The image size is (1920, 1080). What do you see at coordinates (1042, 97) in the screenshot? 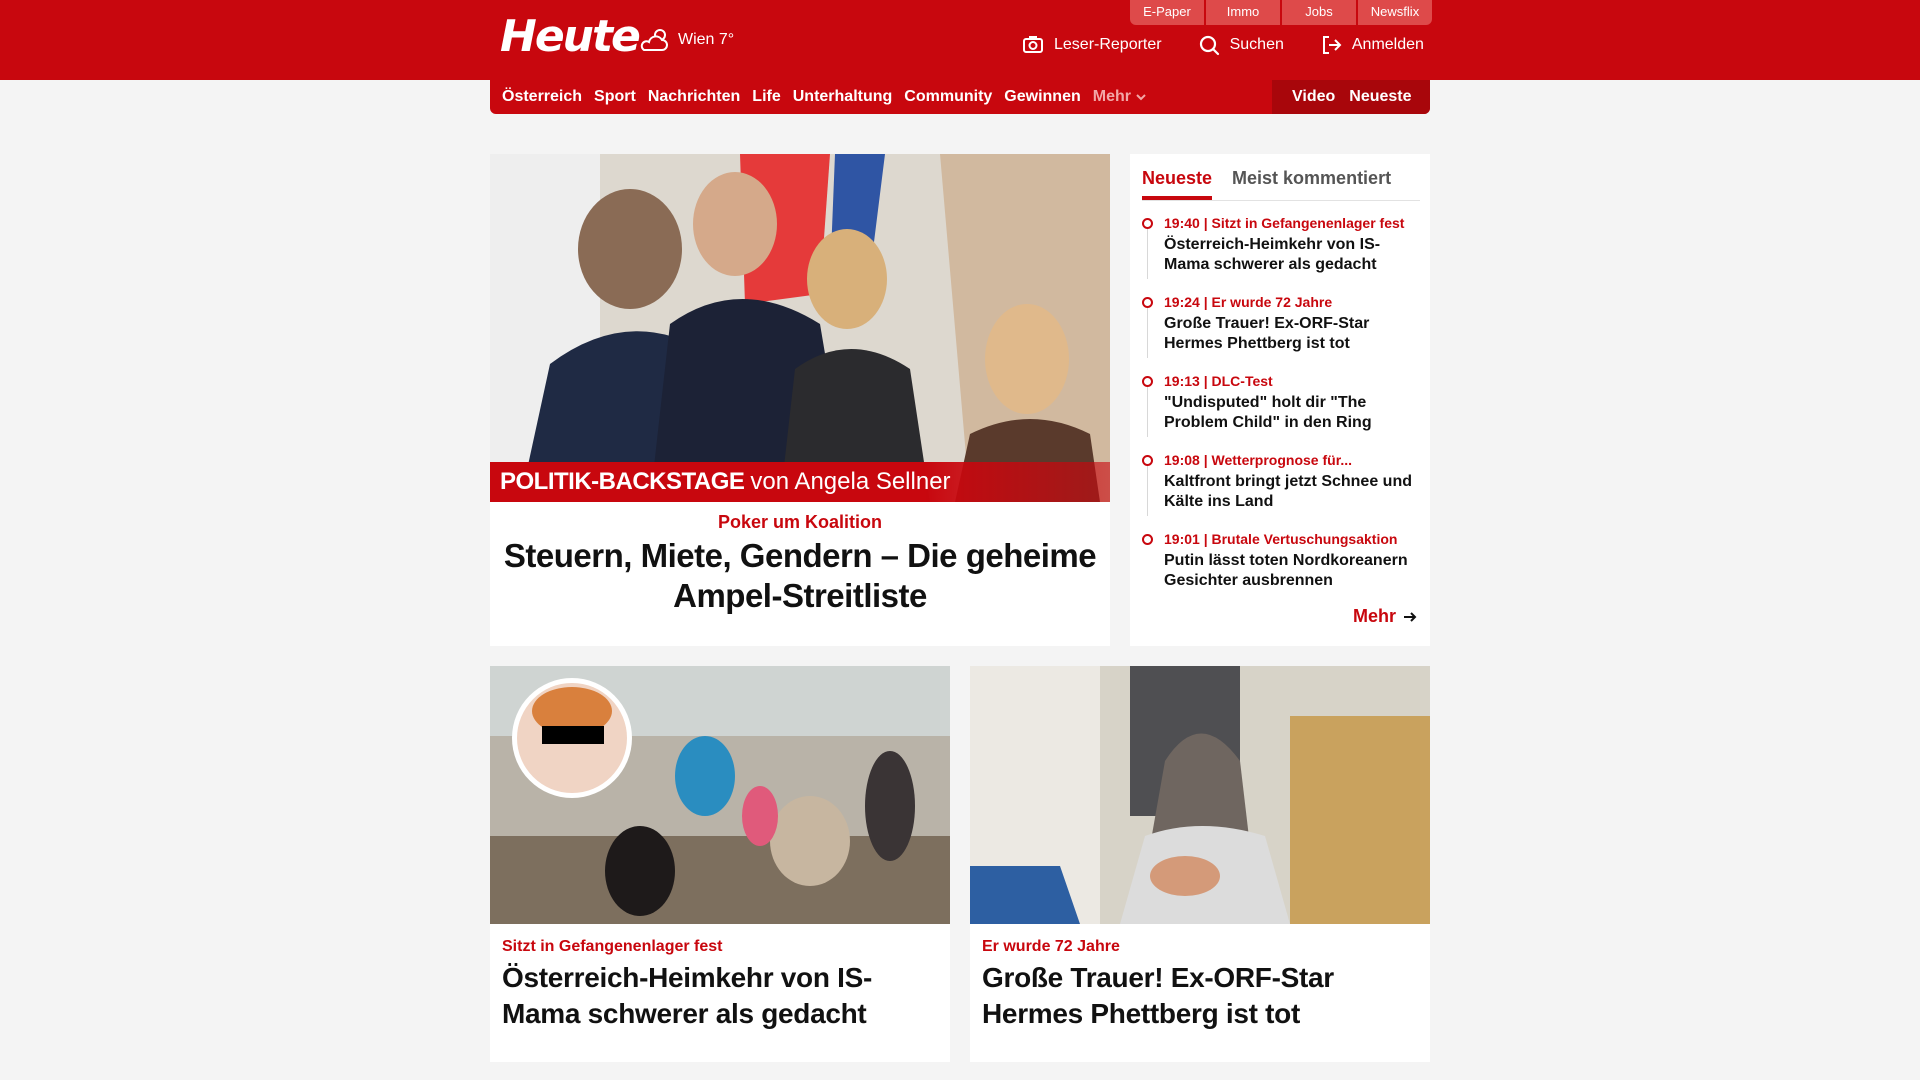
I see `nav-item-gewinnen: Gewinnen` at bounding box center [1042, 97].